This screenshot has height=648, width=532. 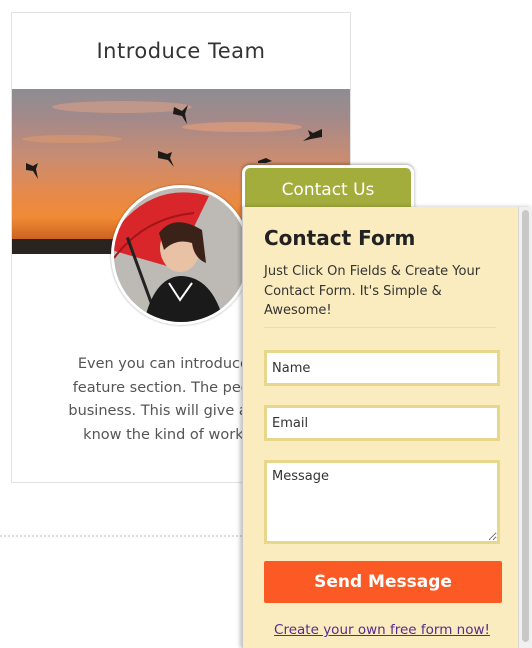 What do you see at coordinates (382, 423) in the screenshot?
I see `email-field` at bounding box center [382, 423].